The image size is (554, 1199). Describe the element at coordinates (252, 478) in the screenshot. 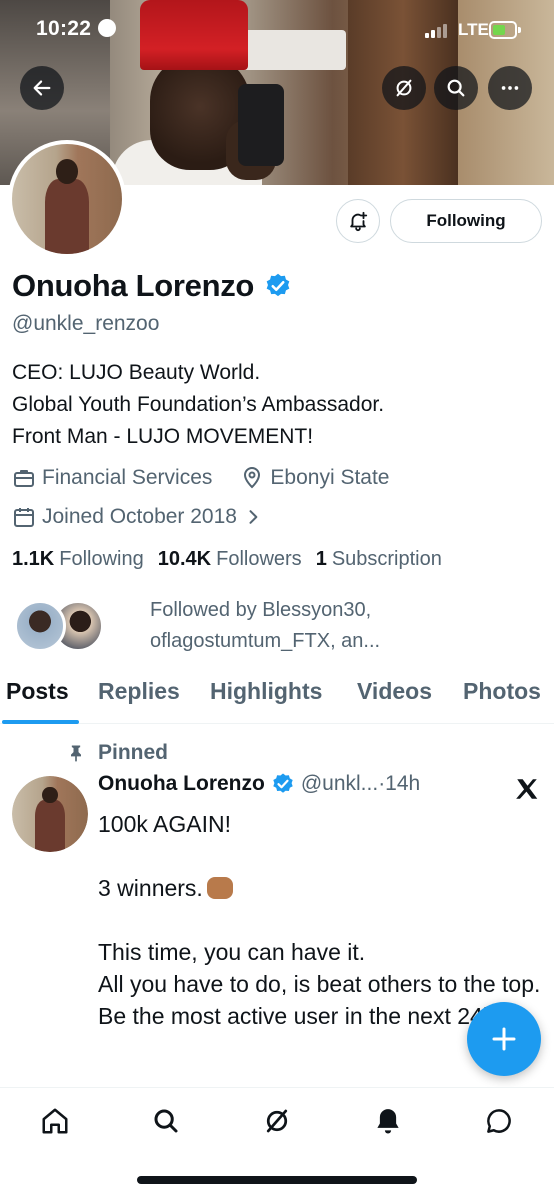

I see `location-pin-icon` at that location.